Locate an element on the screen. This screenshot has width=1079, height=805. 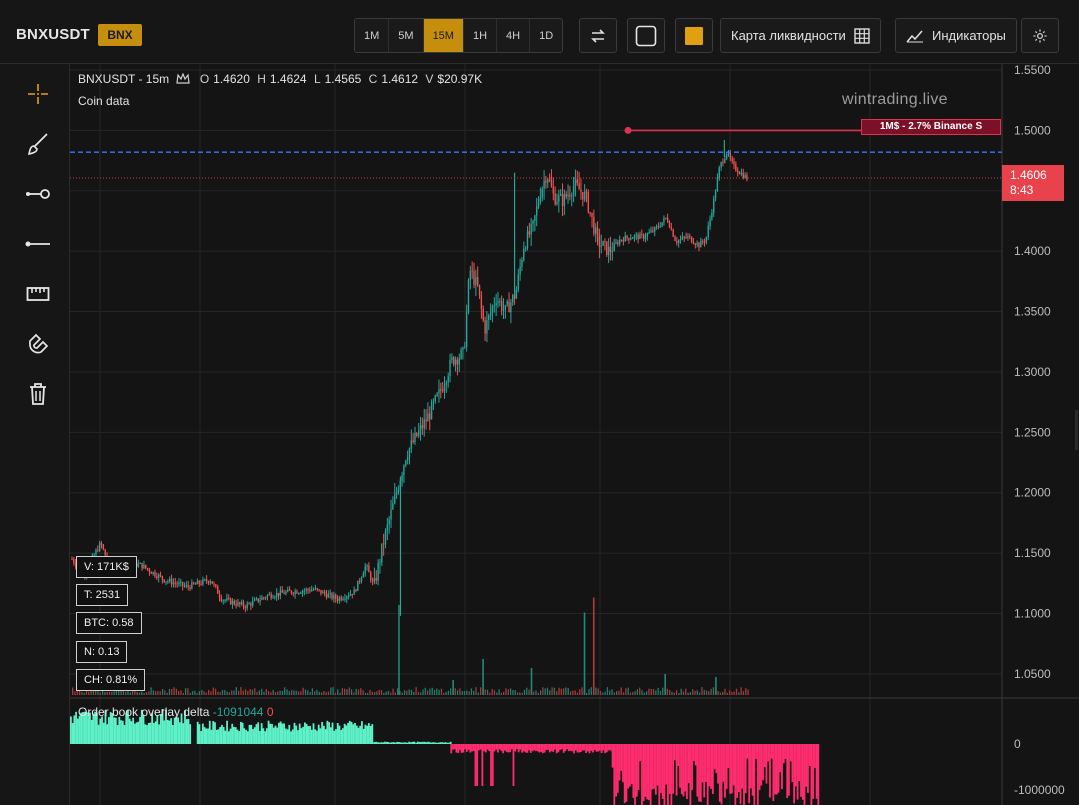
panel-resize-handle is located at coordinates (1076, 430).